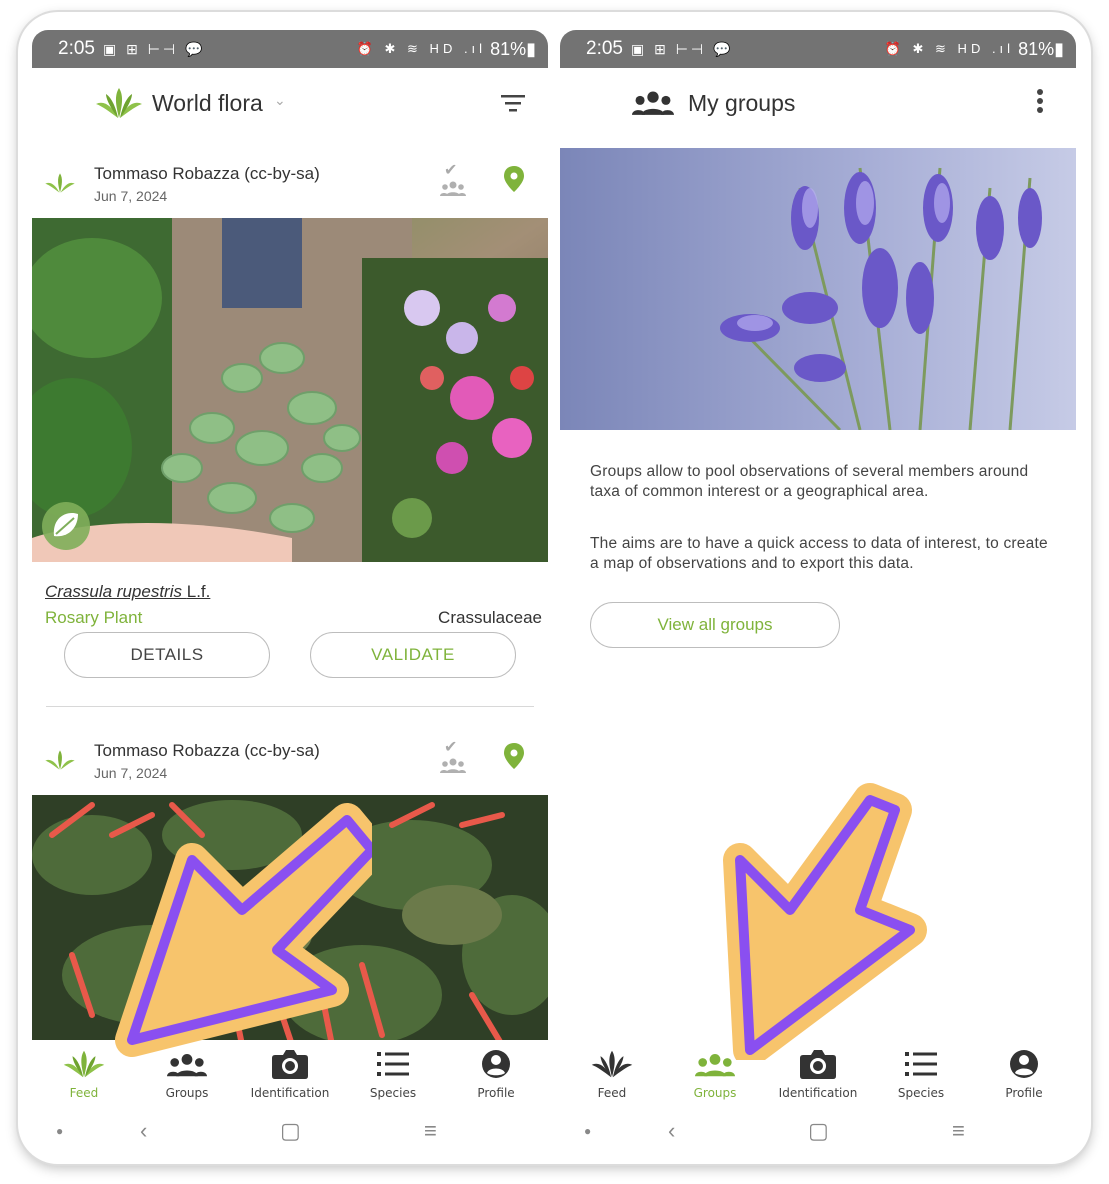 The height and width of the screenshot is (1184, 1109). Describe the element at coordinates (290, 103) in the screenshot. I see `feed-app-bar: World flora ⌄` at that location.